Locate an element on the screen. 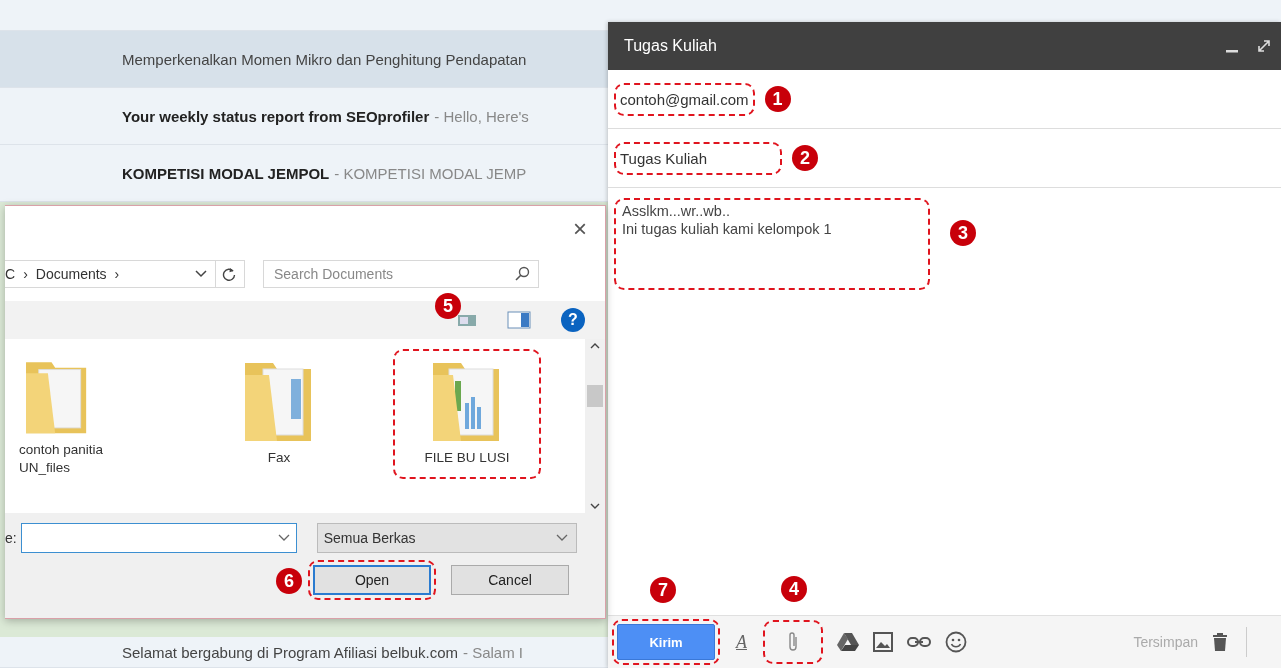  message-body-field: Asslkm...wr..wb.. Ini tugas kuliah kami kelompok 1 is located at coordinates (772, 220).